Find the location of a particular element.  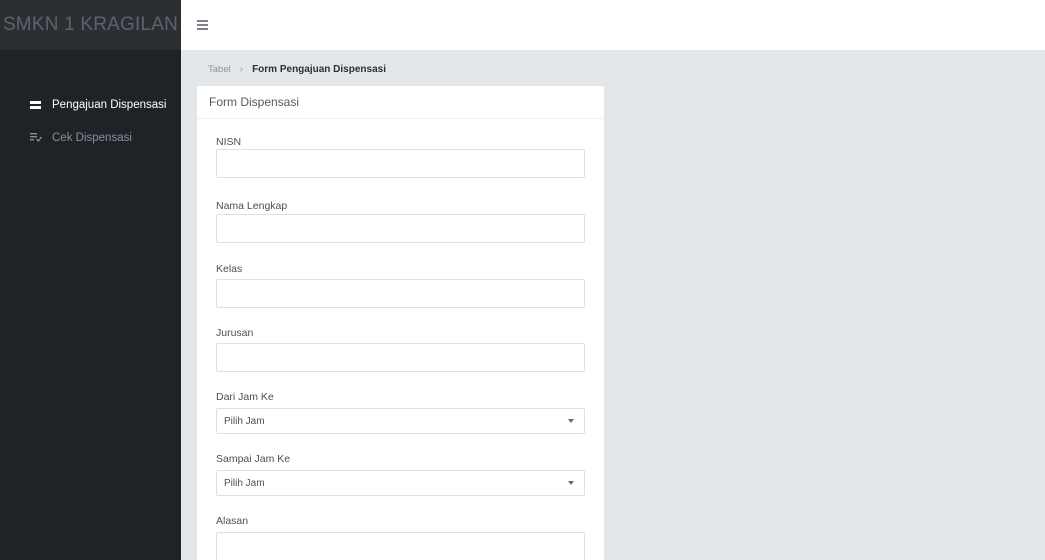

sampai-jam-selected-value: Pilih Jam is located at coordinates (244, 483).